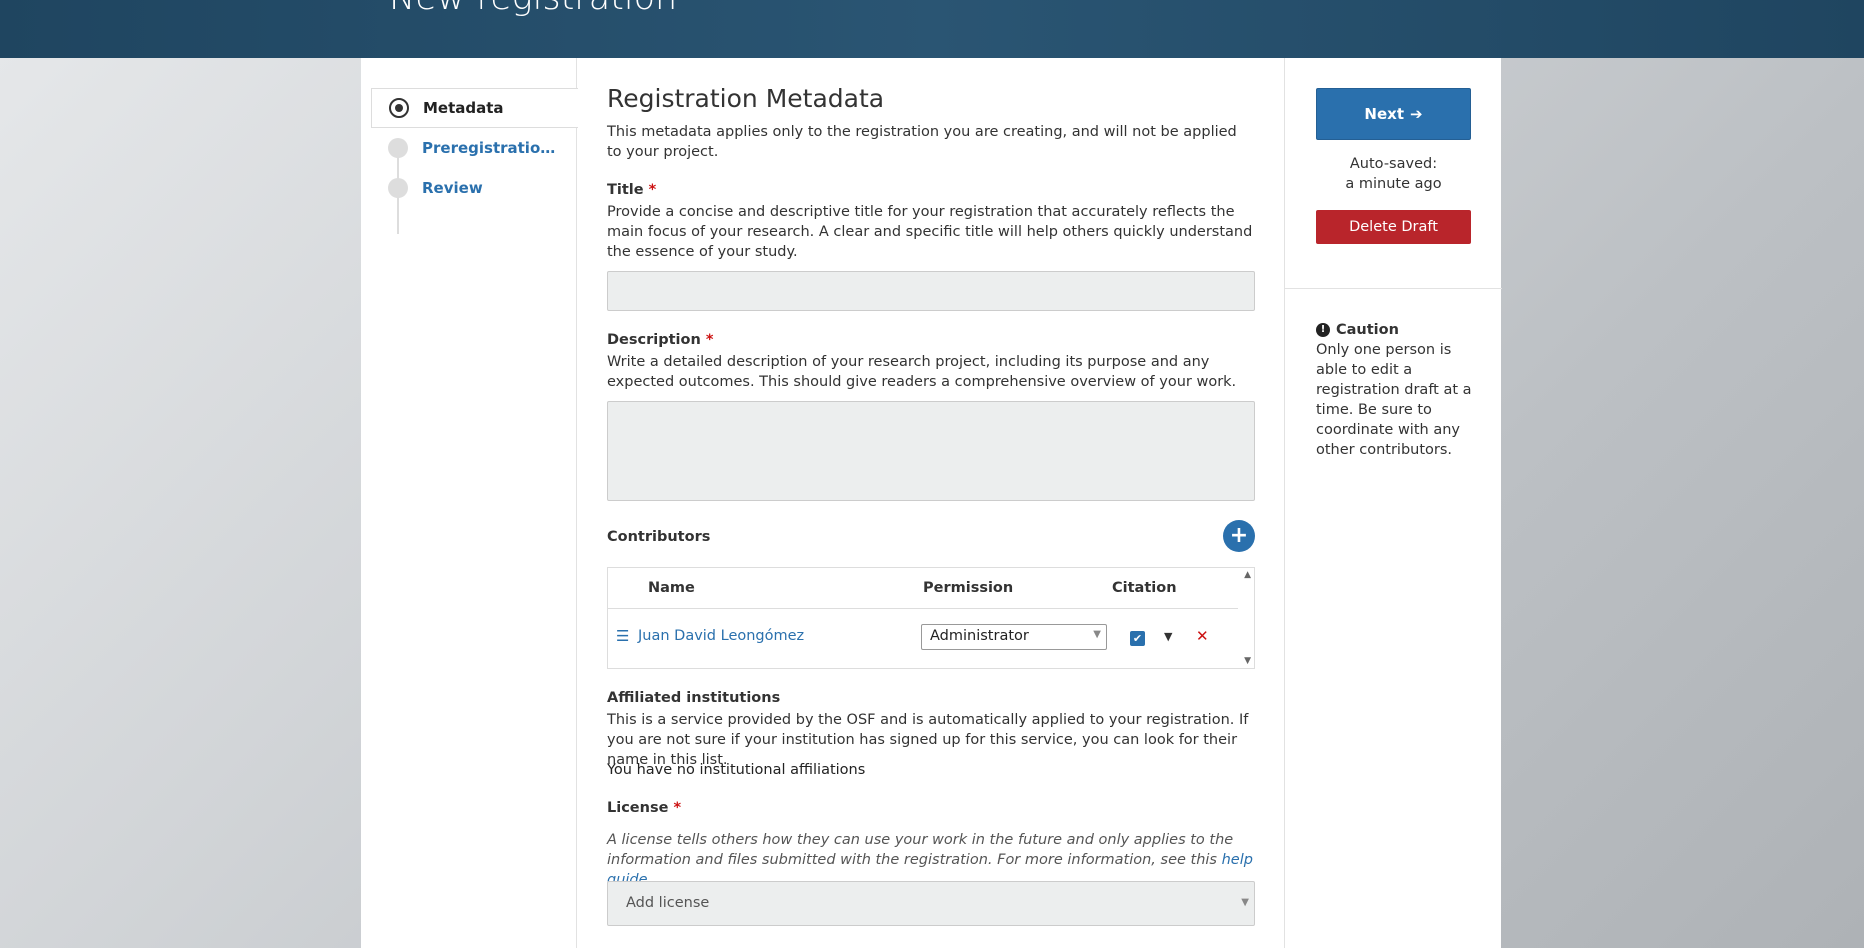 This screenshot has width=1864, height=948. I want to click on next-label: Next, so click(1384, 114).